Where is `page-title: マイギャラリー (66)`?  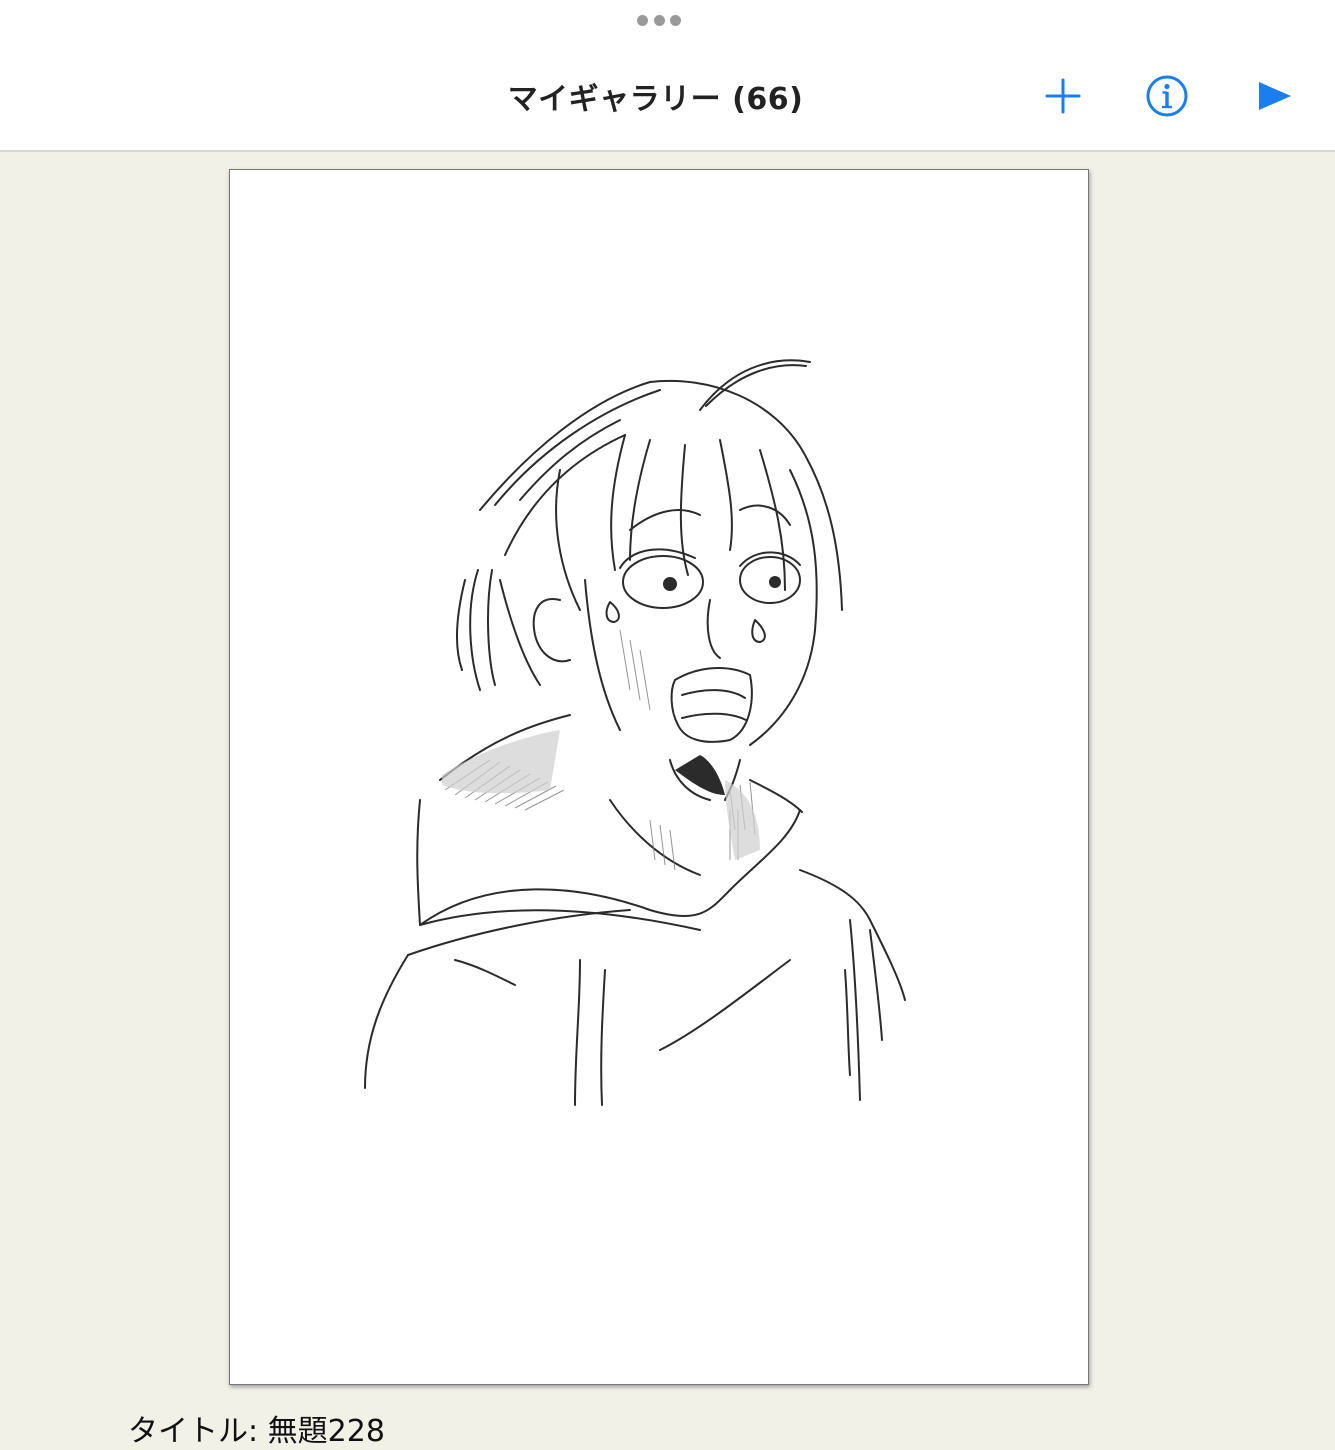 page-title: マイギャラリー (66) is located at coordinates (655, 99).